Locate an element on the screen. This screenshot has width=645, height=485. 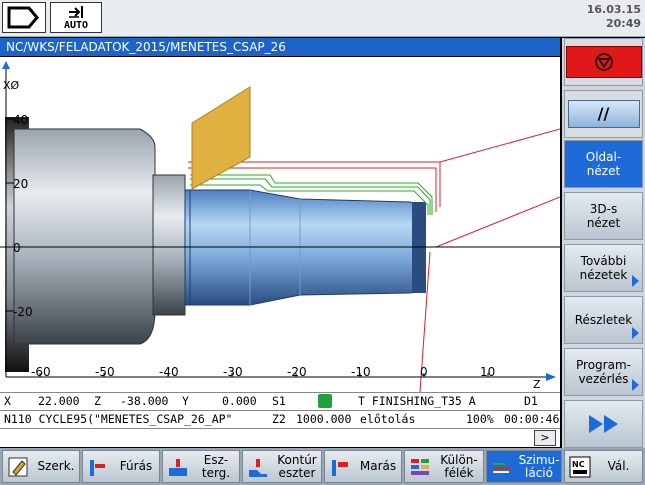
milling-button: Marás is located at coordinates (363, 466).